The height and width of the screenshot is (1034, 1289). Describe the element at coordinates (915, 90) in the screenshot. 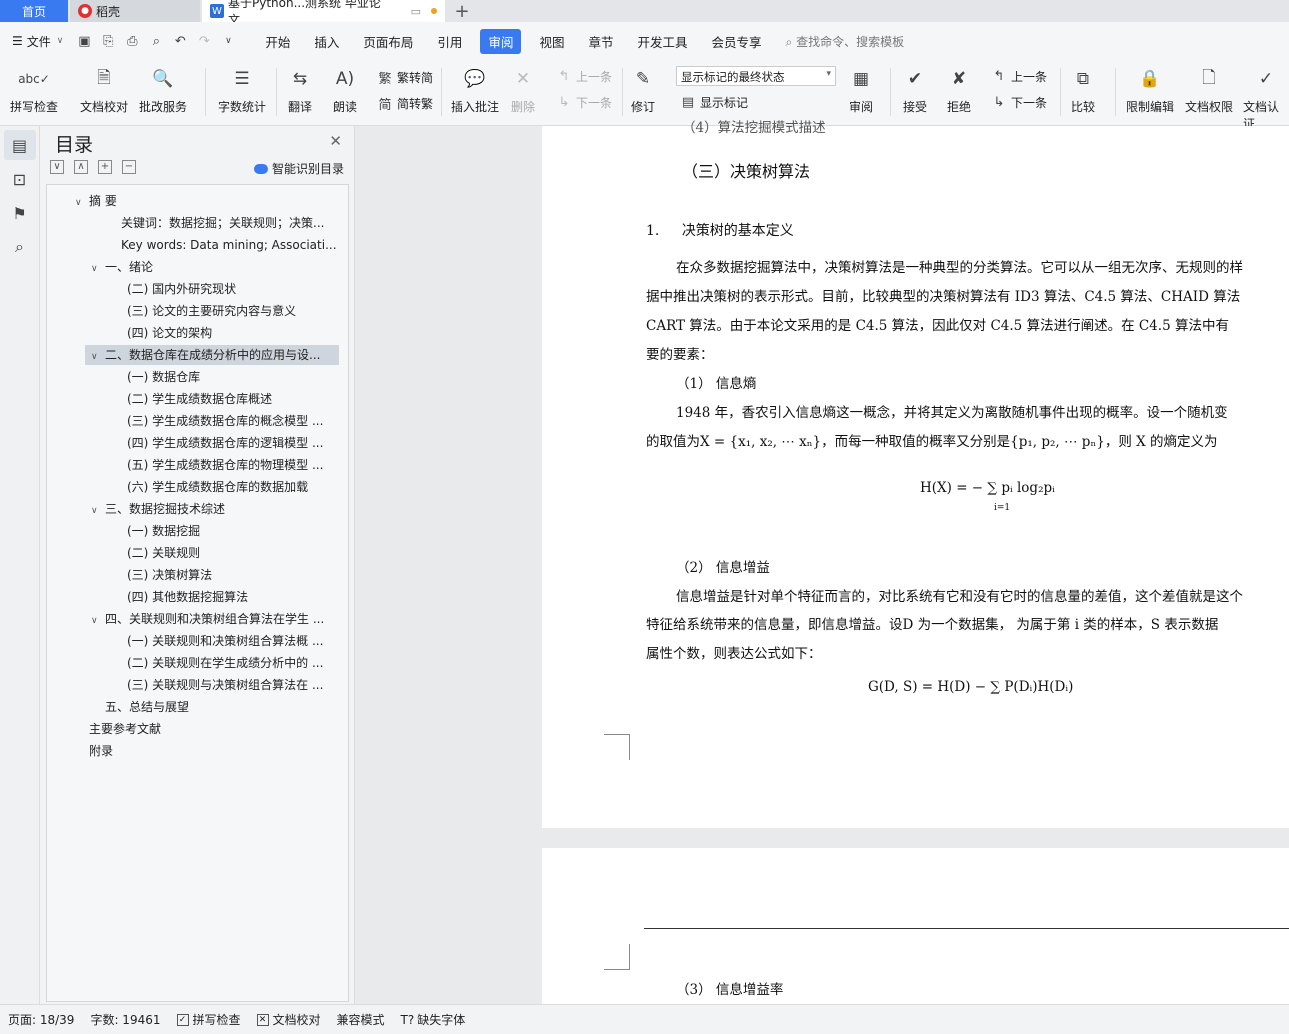

I see `accept-button: ✔ 接受` at that location.